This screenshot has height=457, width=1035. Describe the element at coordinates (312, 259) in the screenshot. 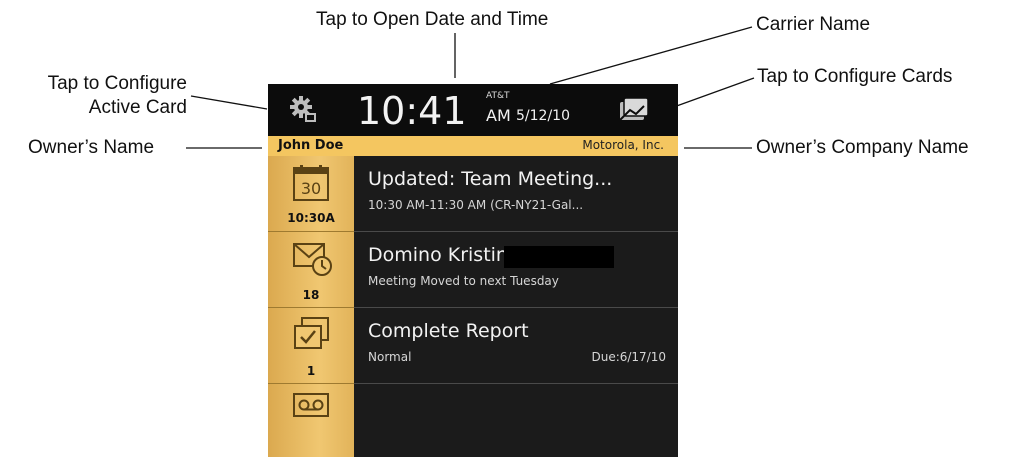

I see `email-clock-icon` at that location.